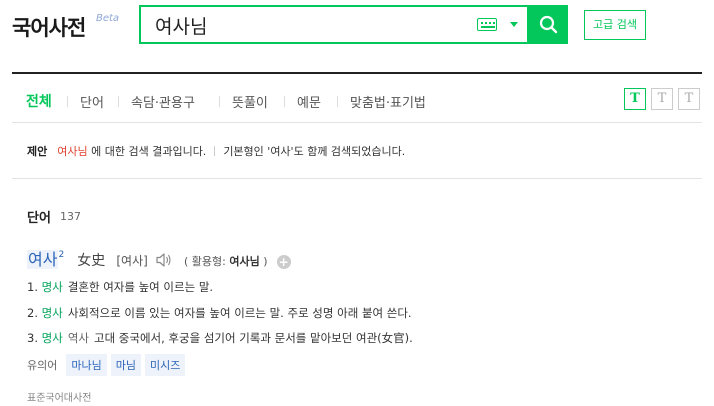  Describe the element at coordinates (635, 99) in the screenshot. I see `font-size-large-button: T` at that location.